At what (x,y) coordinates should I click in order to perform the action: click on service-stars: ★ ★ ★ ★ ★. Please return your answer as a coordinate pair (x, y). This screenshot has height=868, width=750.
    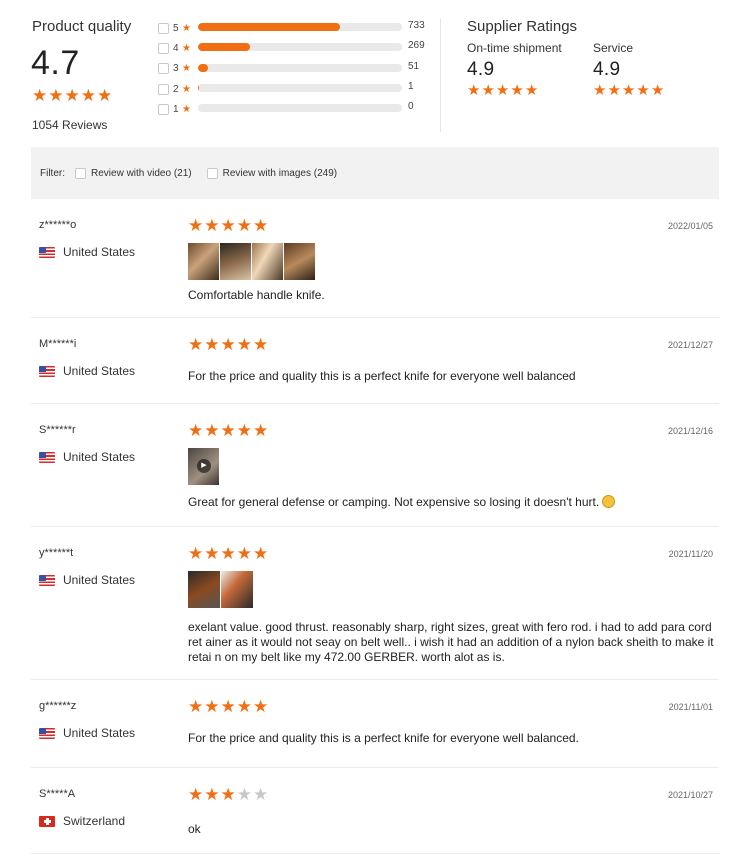
    Looking at the image, I should click on (628, 90).